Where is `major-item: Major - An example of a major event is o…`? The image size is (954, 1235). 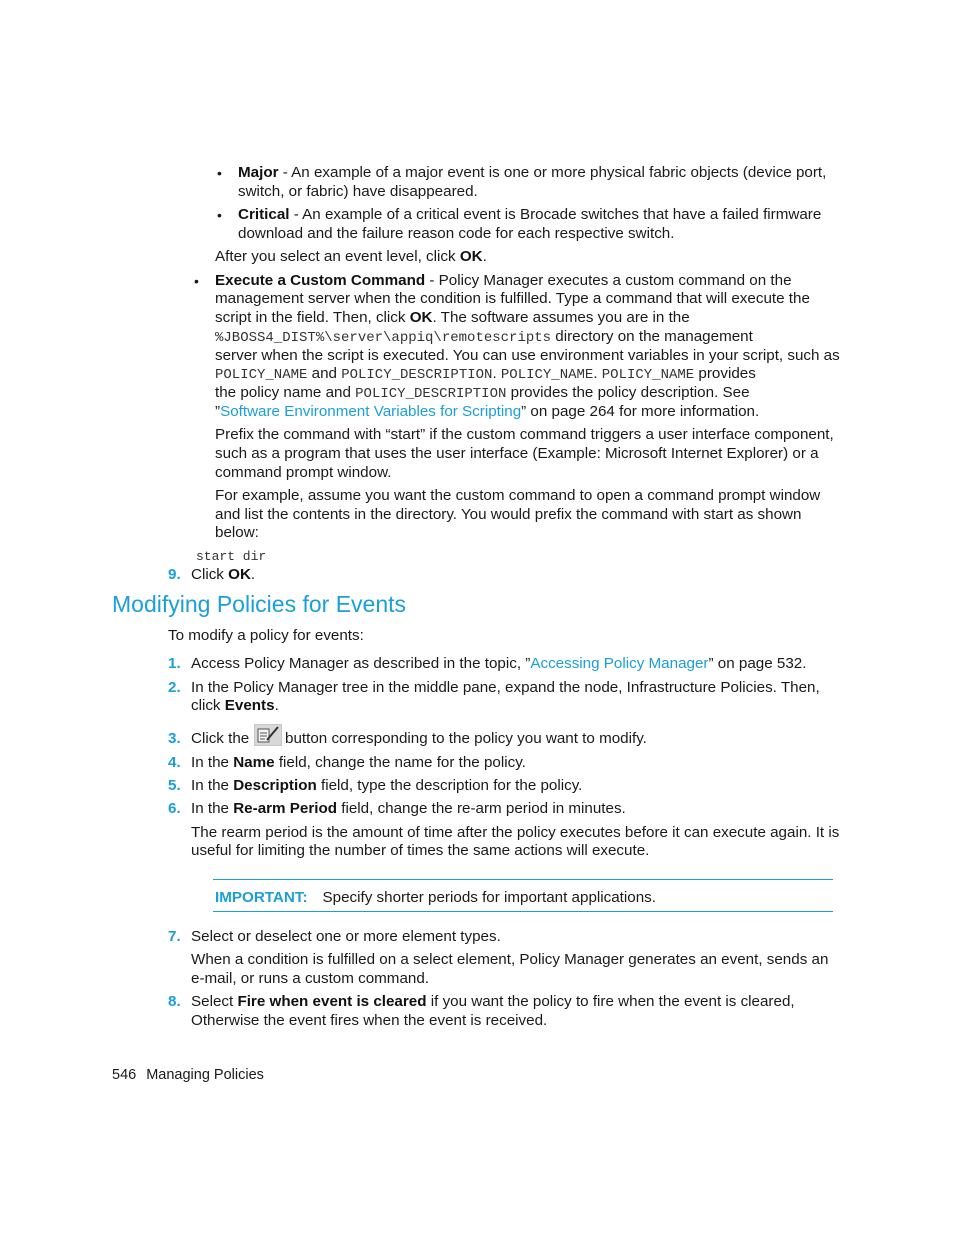
major-item: Major - An example of a major event is o… is located at coordinates (532, 172).